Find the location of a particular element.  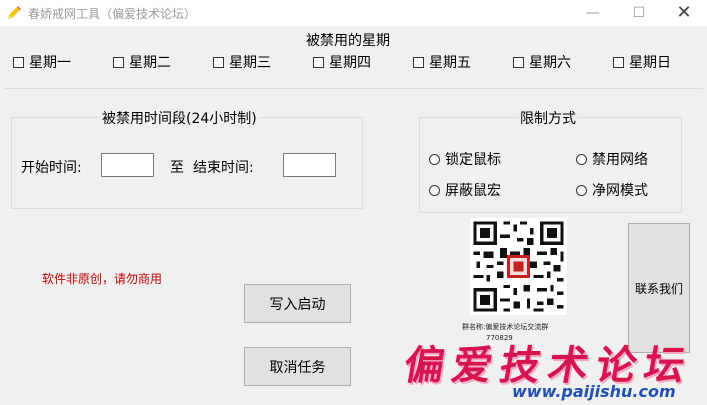

write-startup-button: 写入启动 is located at coordinates (297, 303).